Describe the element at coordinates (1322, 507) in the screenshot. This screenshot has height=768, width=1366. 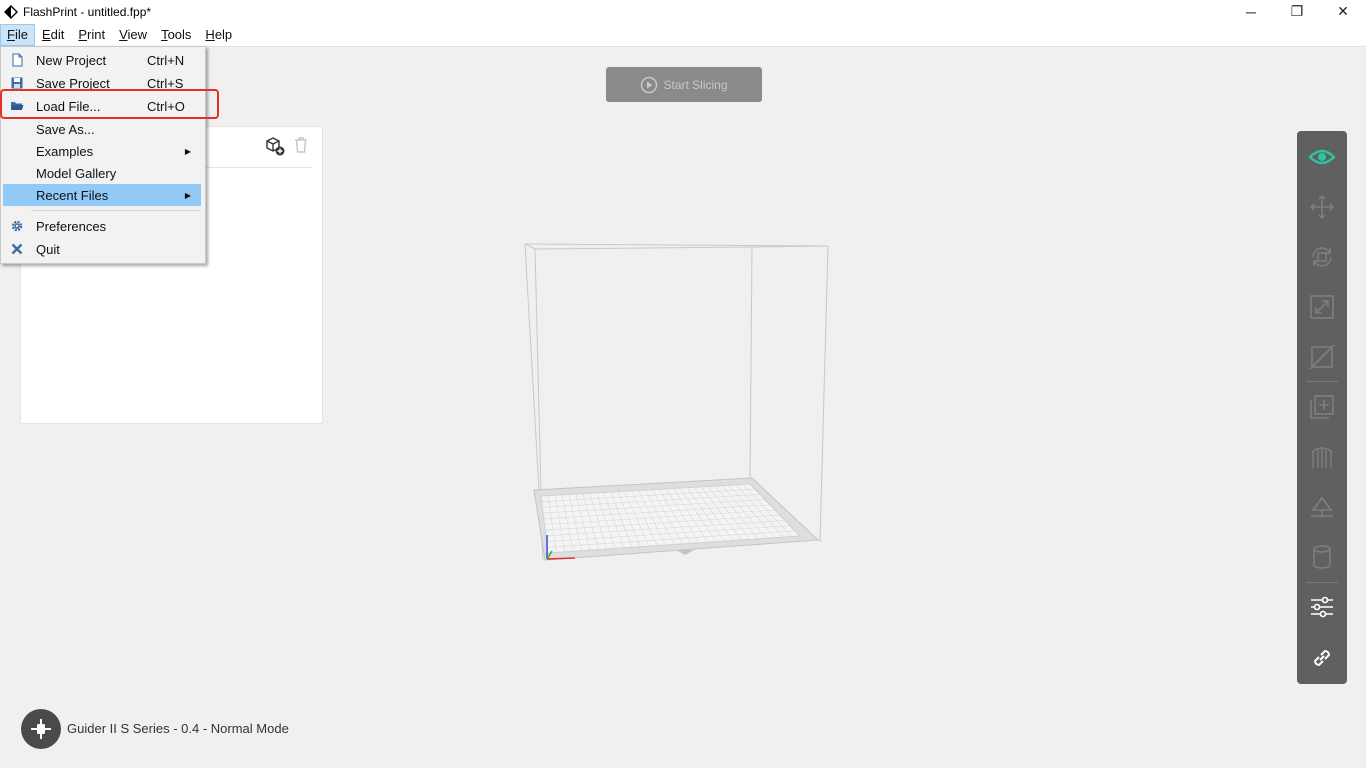
I see `leveling-icon` at that location.